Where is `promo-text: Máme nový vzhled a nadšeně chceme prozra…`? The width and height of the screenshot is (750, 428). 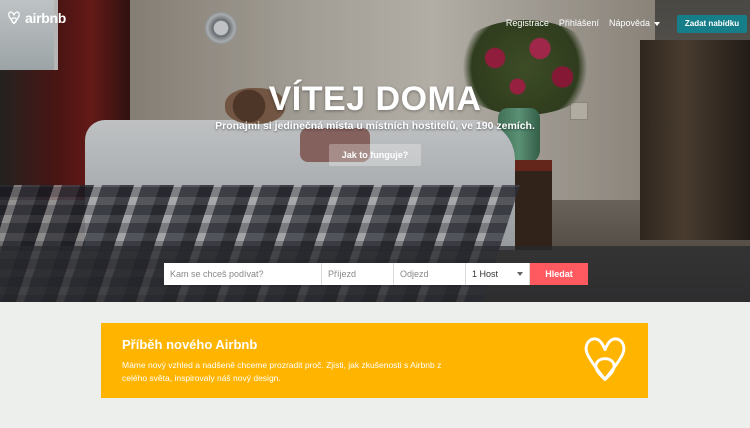 promo-text: Máme nový vzhled a nadšeně chceme prozra… is located at coordinates (282, 371).